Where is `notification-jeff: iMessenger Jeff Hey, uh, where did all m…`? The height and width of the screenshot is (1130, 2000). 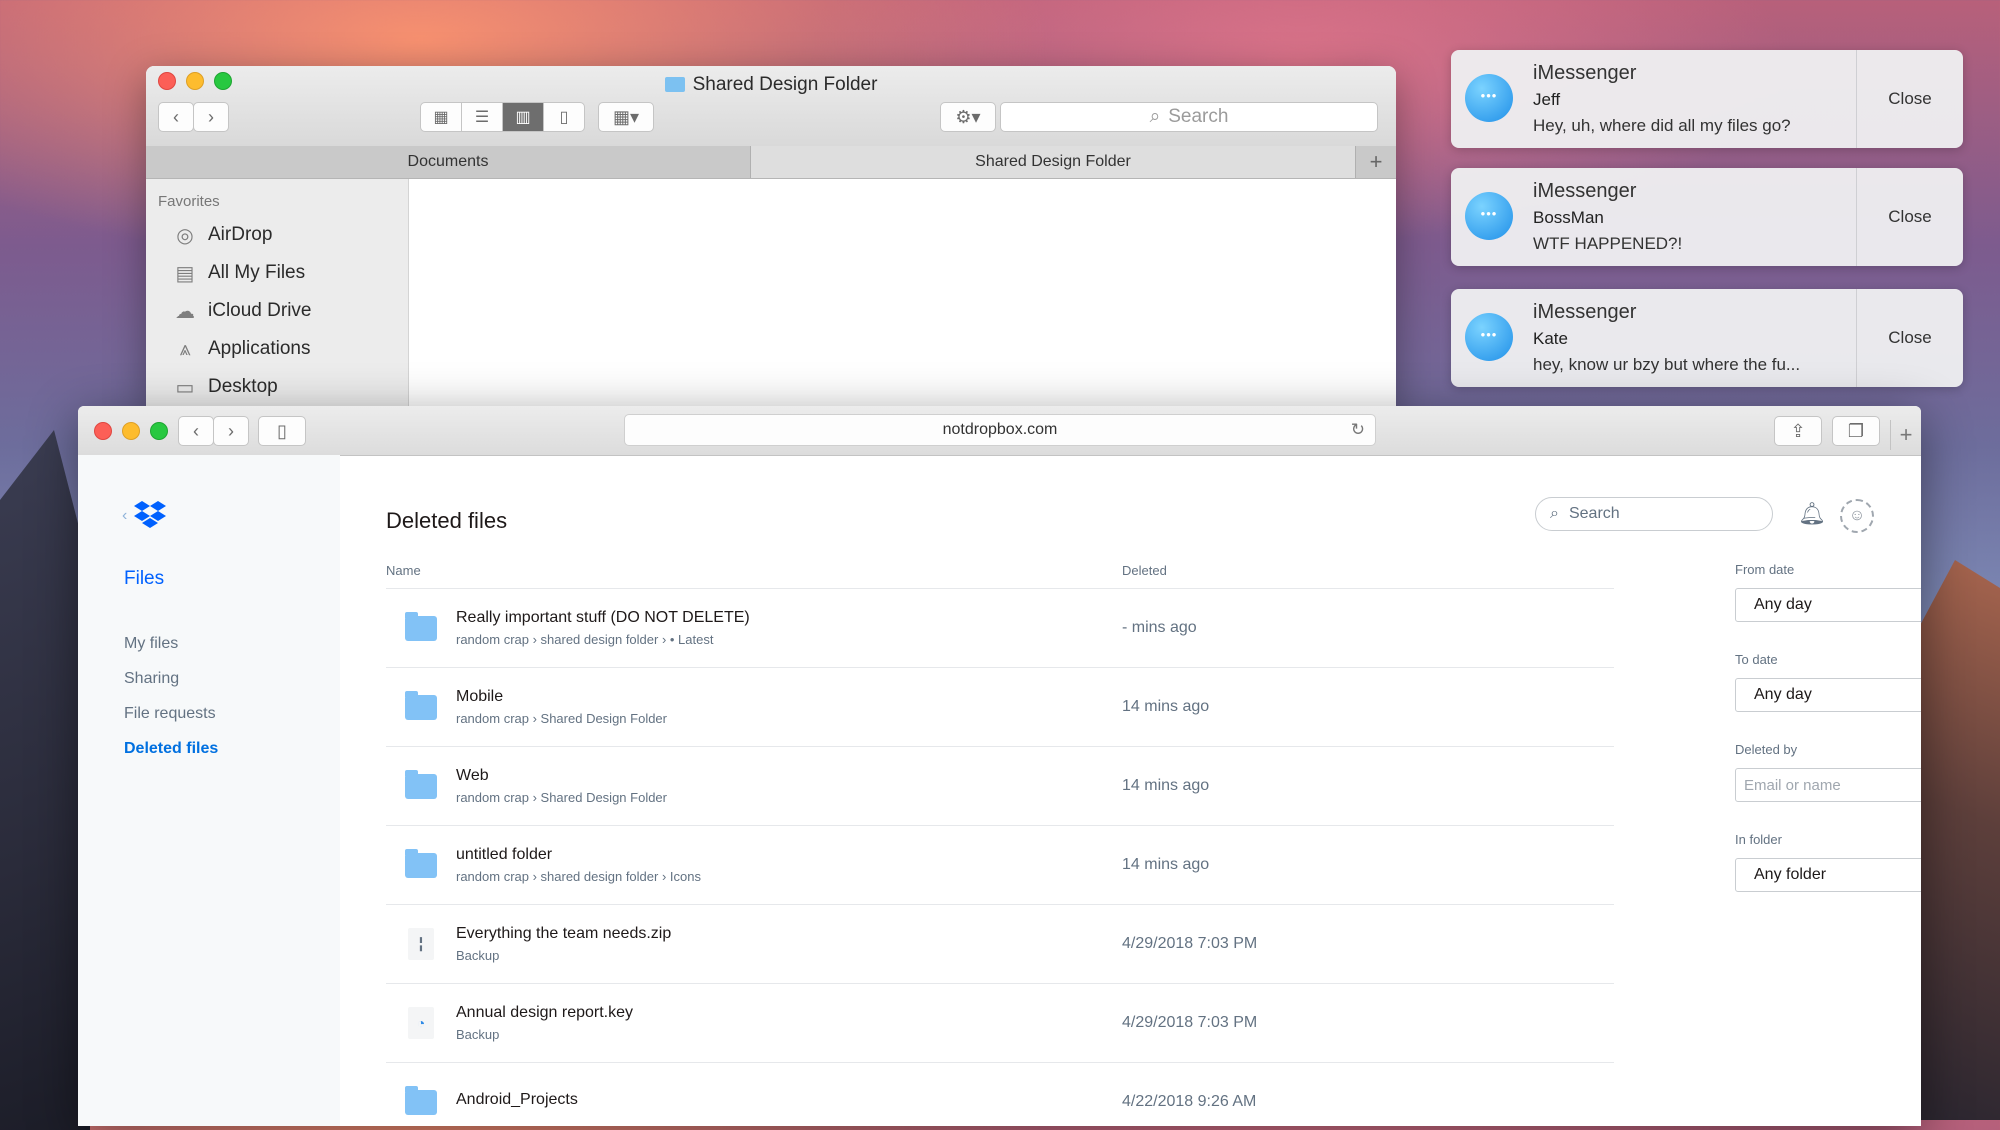
notification-jeff: iMessenger Jeff Hey, uh, where did all m… is located at coordinates (1707, 99).